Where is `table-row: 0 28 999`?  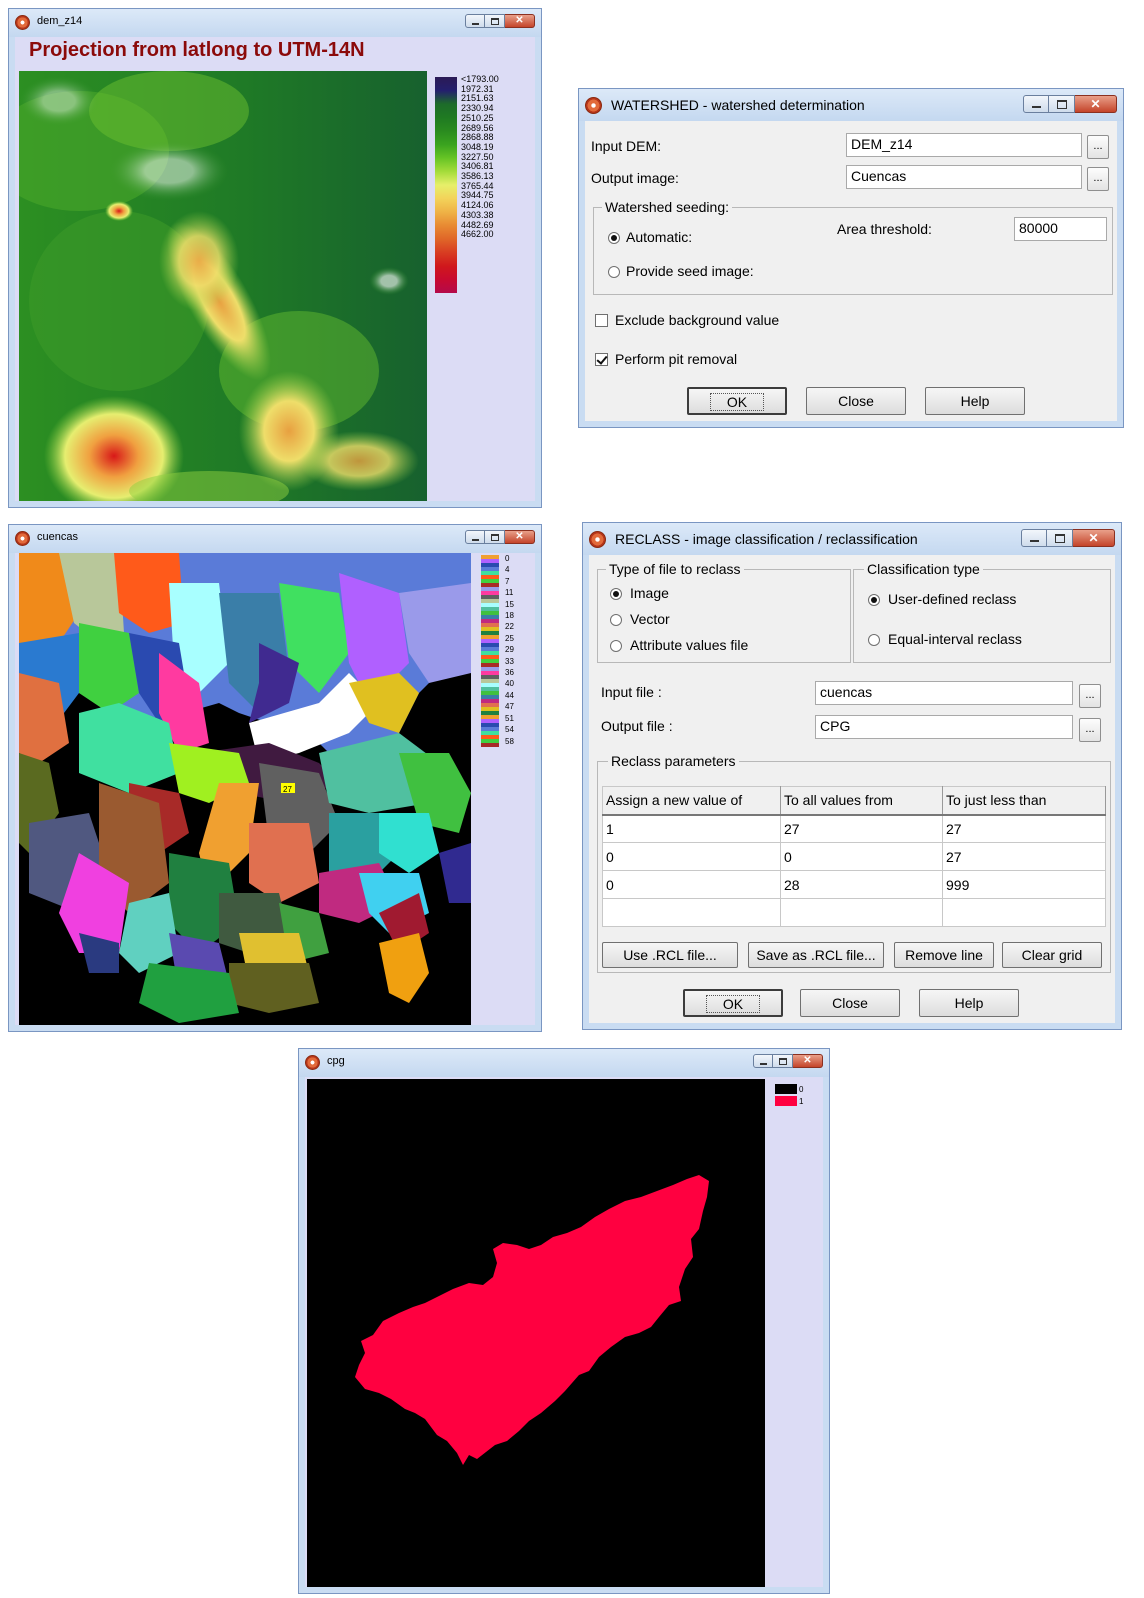
table-row: 0 28 999 is located at coordinates (854, 884).